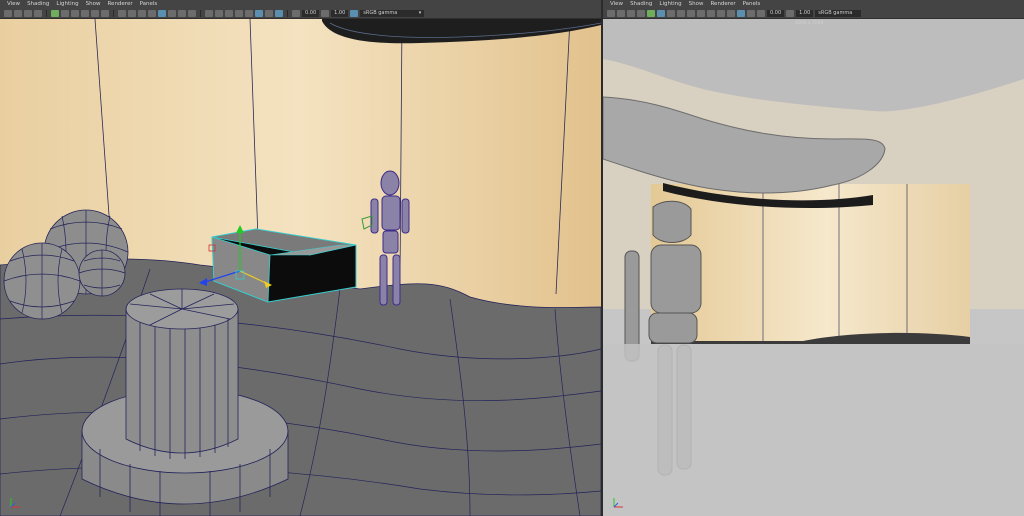 The height and width of the screenshot is (516, 1024). Describe the element at coordinates (152, 13) in the screenshot. I see `default-material-icon` at that location.